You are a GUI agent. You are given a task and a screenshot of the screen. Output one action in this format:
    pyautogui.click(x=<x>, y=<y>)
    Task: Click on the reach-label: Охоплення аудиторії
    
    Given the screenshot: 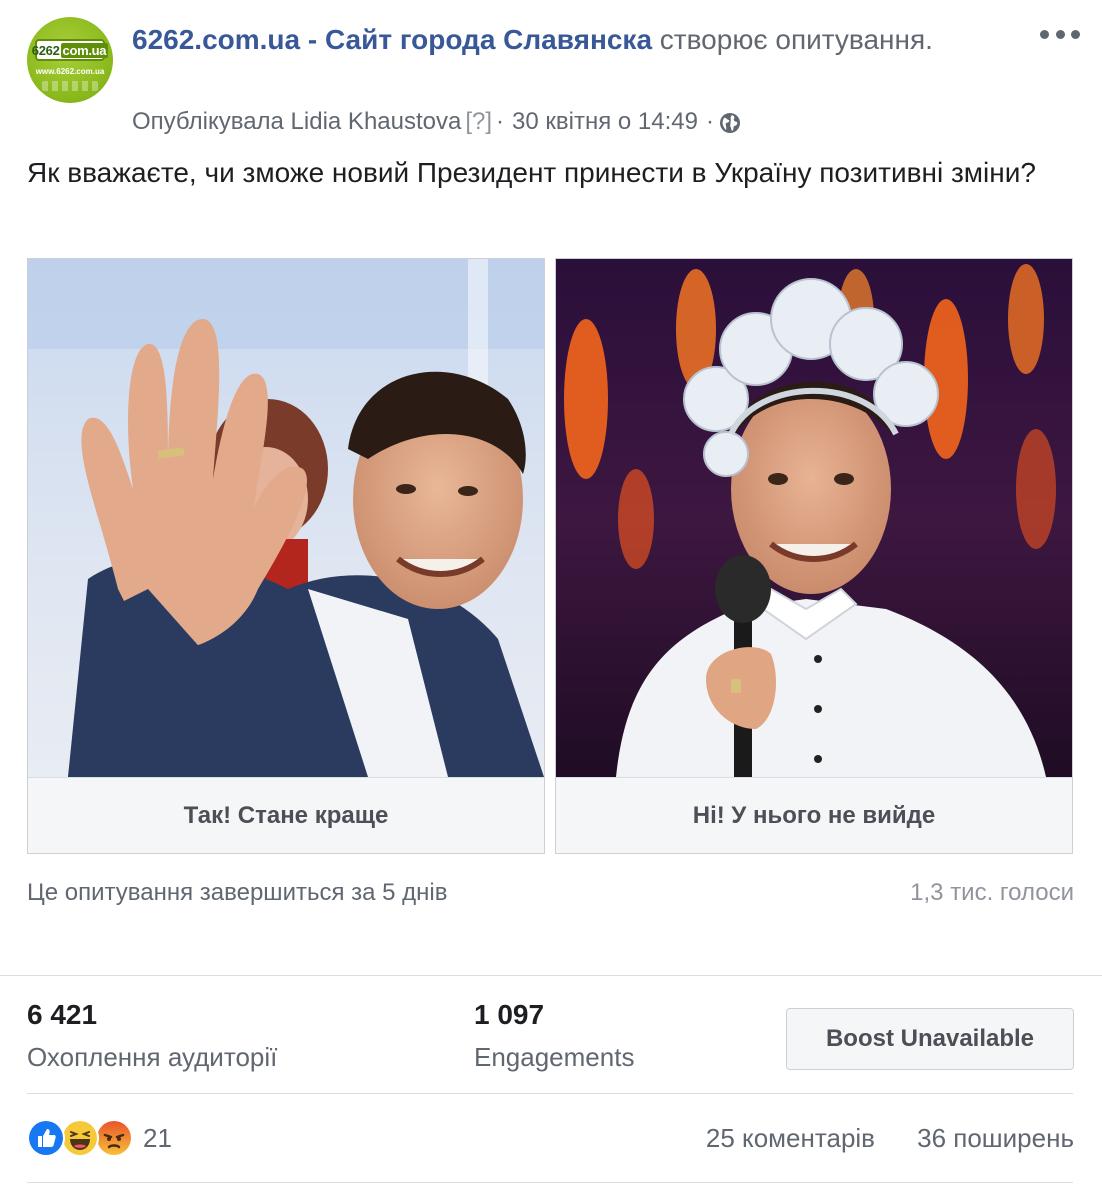 What is the action you would take?
    pyautogui.click(x=152, y=1057)
    